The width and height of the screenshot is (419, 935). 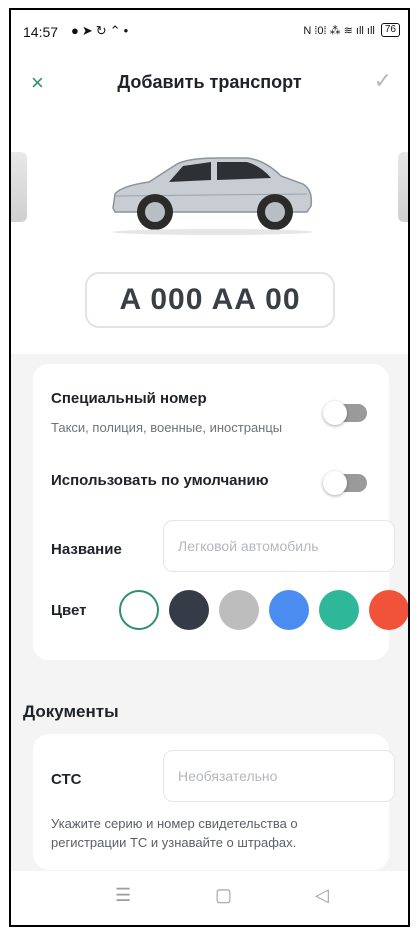 I want to click on battery-icon: 76, so click(x=390, y=30).